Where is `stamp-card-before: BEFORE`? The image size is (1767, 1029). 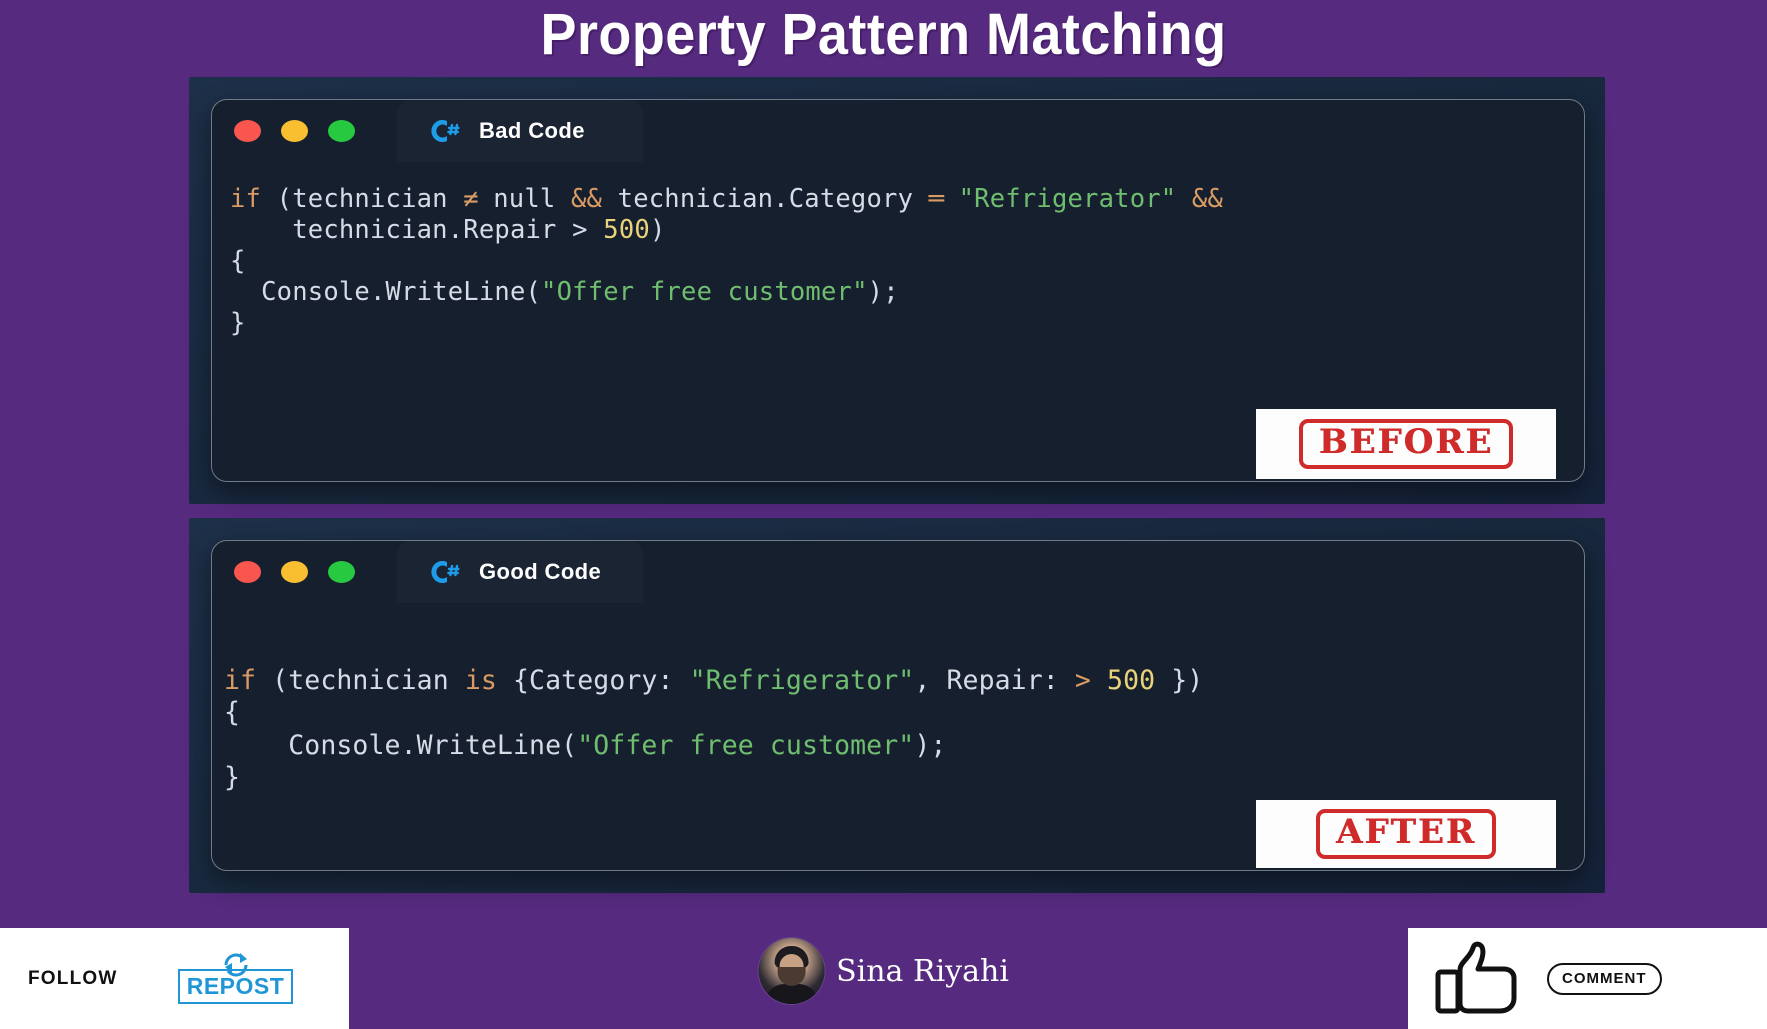 stamp-card-before: BEFORE is located at coordinates (1406, 444).